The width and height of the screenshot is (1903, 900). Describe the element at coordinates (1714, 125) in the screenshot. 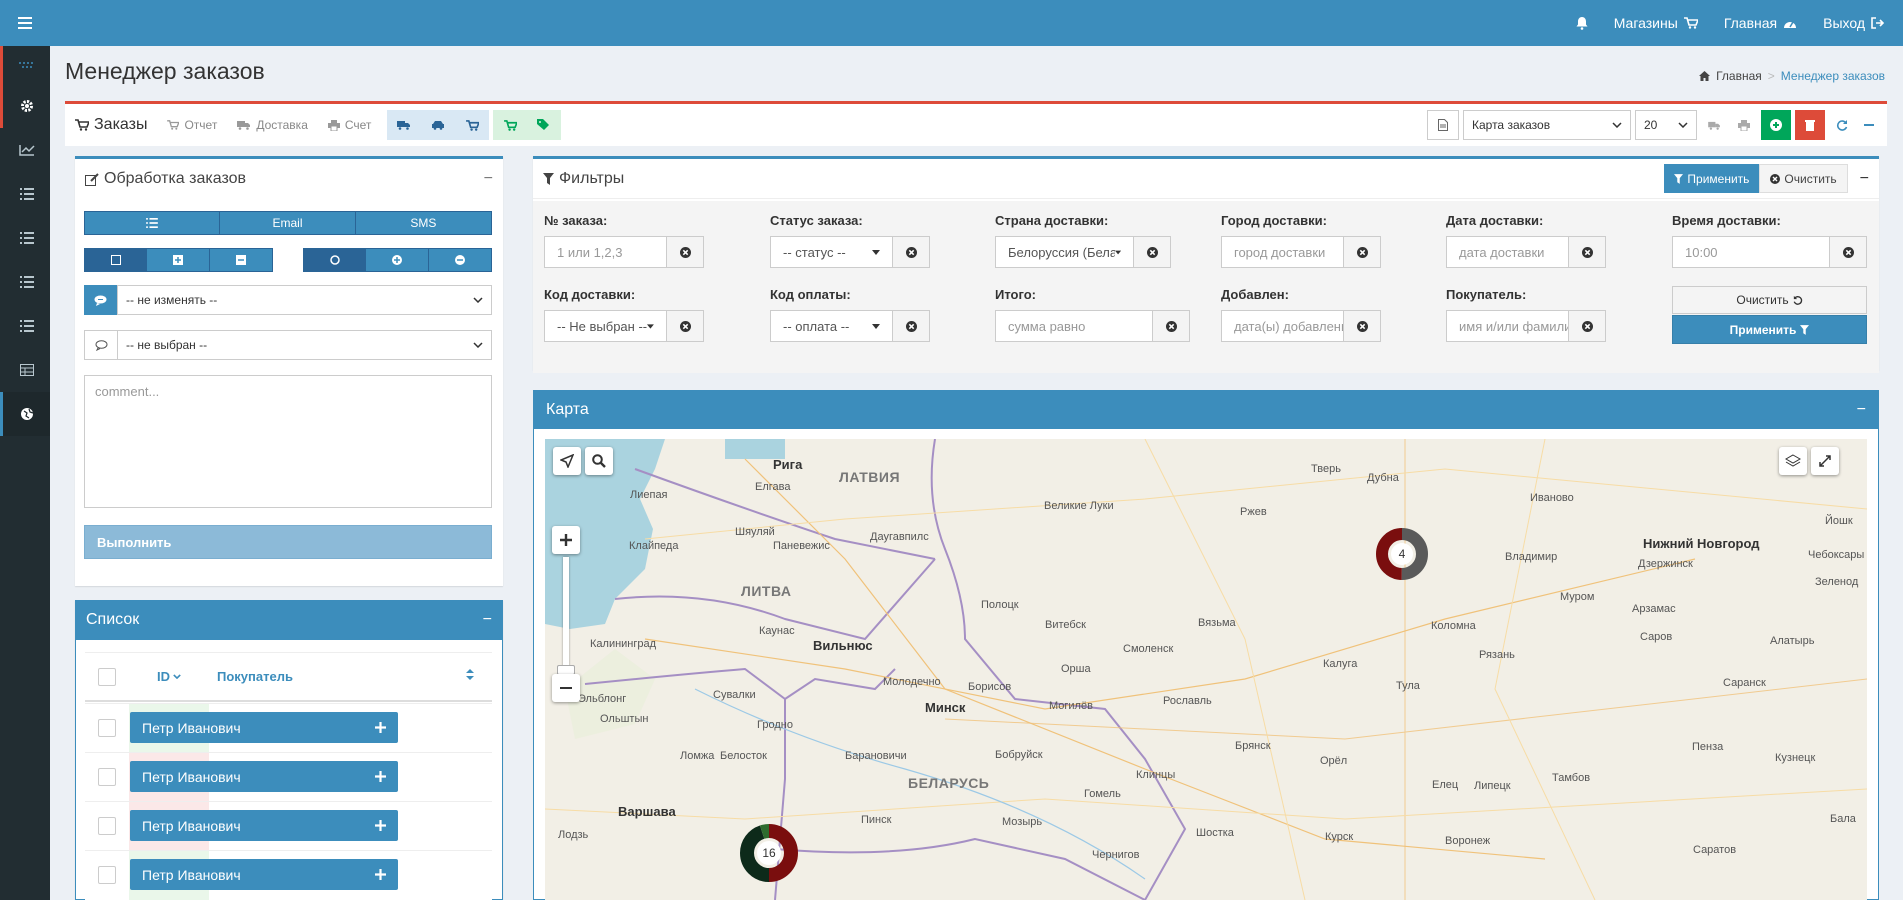

I see `truck-print-button` at that location.